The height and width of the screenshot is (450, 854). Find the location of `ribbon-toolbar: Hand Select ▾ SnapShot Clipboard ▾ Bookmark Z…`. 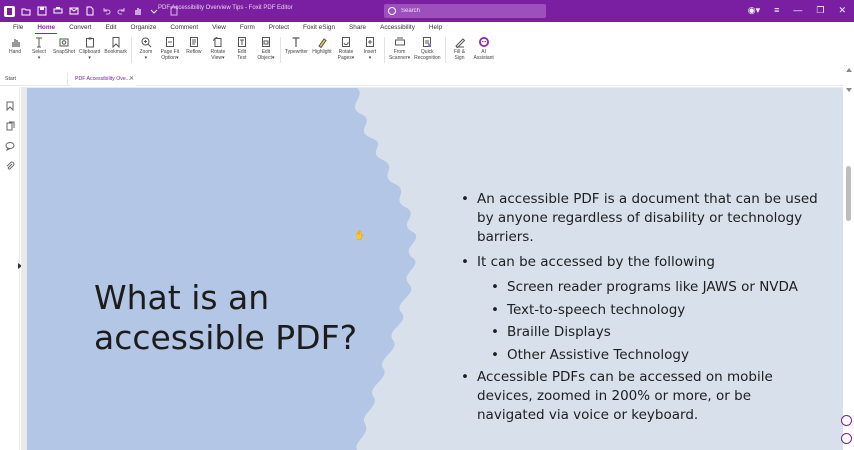

ribbon-toolbar: Hand Select ▾ SnapShot Clipboard ▾ Bookmark Z… is located at coordinates (427, 50).